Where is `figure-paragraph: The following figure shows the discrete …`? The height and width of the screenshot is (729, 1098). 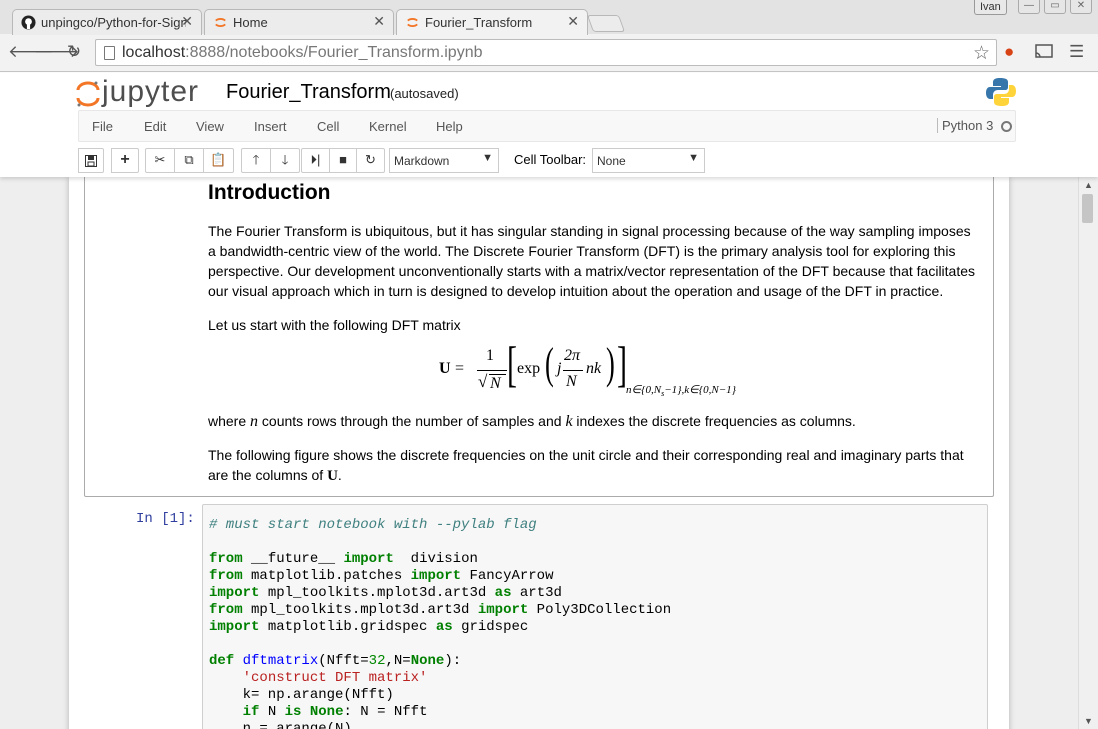
figure-paragraph: The following figure shows the discrete … is located at coordinates (586, 465).